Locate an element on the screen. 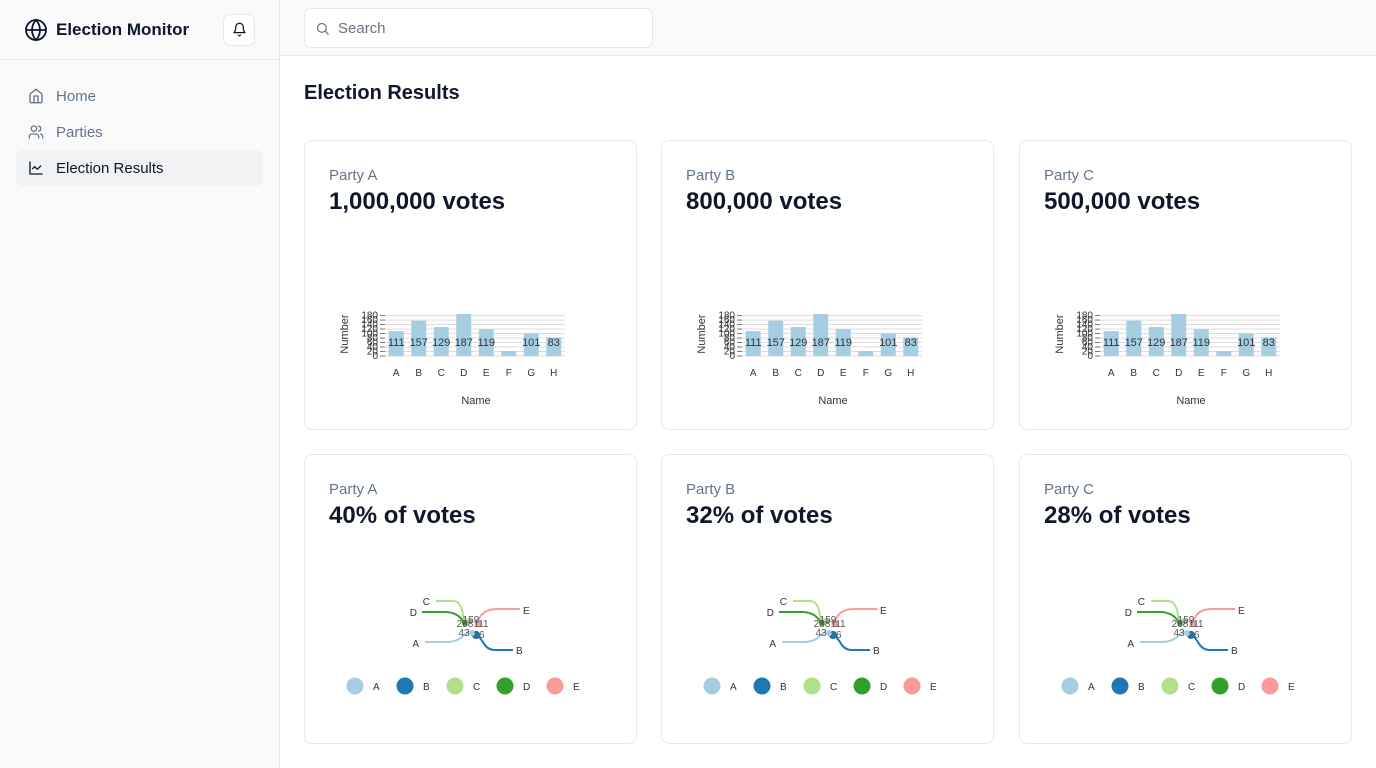 The height and width of the screenshot is (768, 1376). users-icon is located at coordinates (36, 132).